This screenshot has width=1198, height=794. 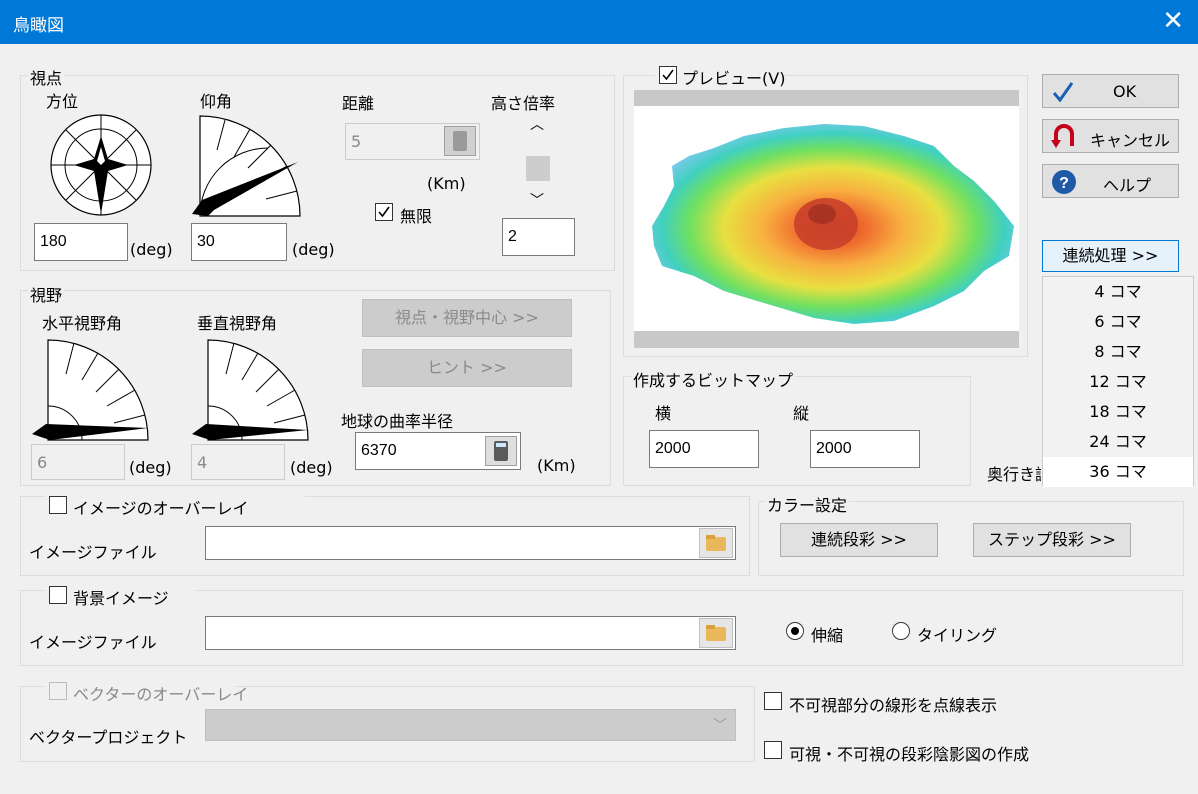 What do you see at coordinates (523, 103) in the screenshot?
I see `height-scale-label: 高さ倍率` at bounding box center [523, 103].